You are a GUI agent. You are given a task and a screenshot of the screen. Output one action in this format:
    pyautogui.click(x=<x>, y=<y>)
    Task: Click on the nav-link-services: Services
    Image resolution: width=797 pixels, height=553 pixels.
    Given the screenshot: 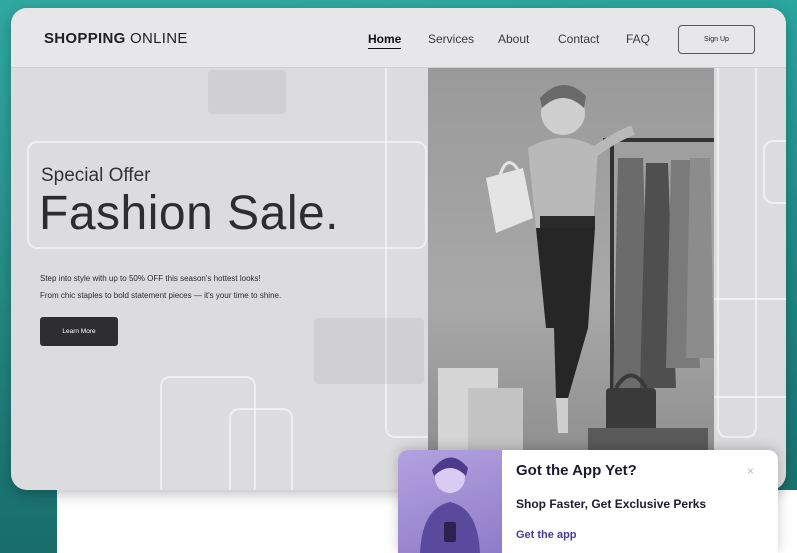 What is the action you would take?
    pyautogui.click(x=451, y=39)
    